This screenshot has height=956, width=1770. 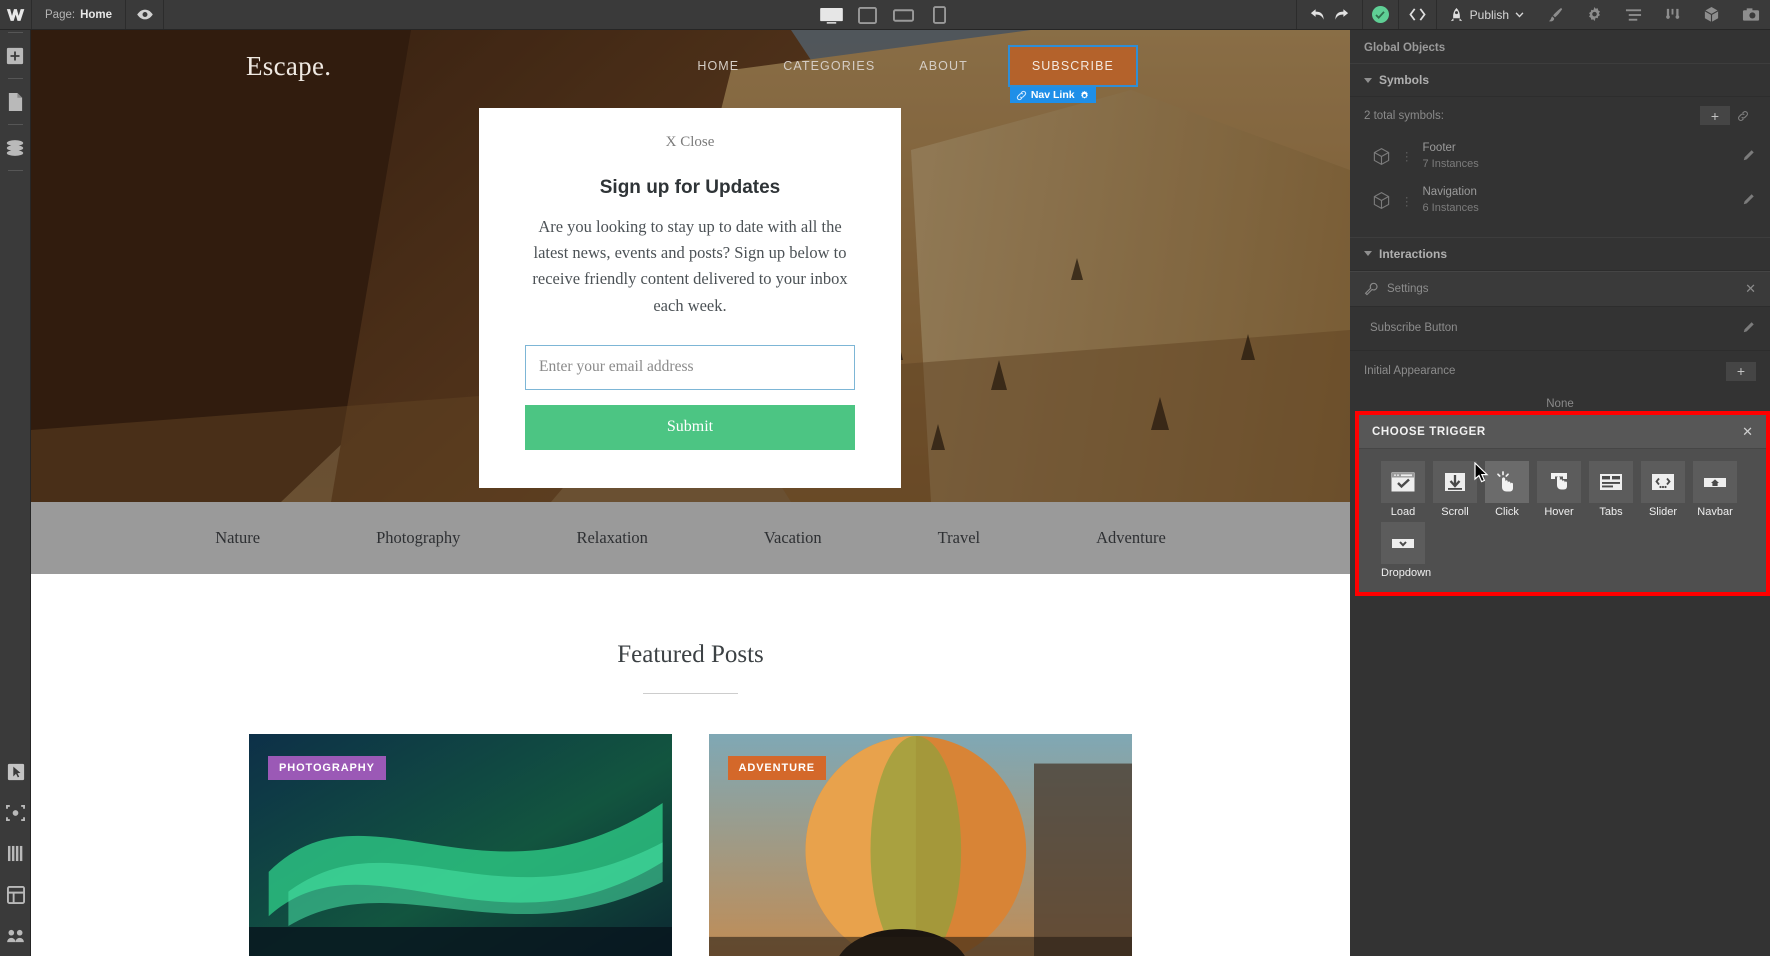 I want to click on navigator-panel-tab, so click(x=1633, y=14).